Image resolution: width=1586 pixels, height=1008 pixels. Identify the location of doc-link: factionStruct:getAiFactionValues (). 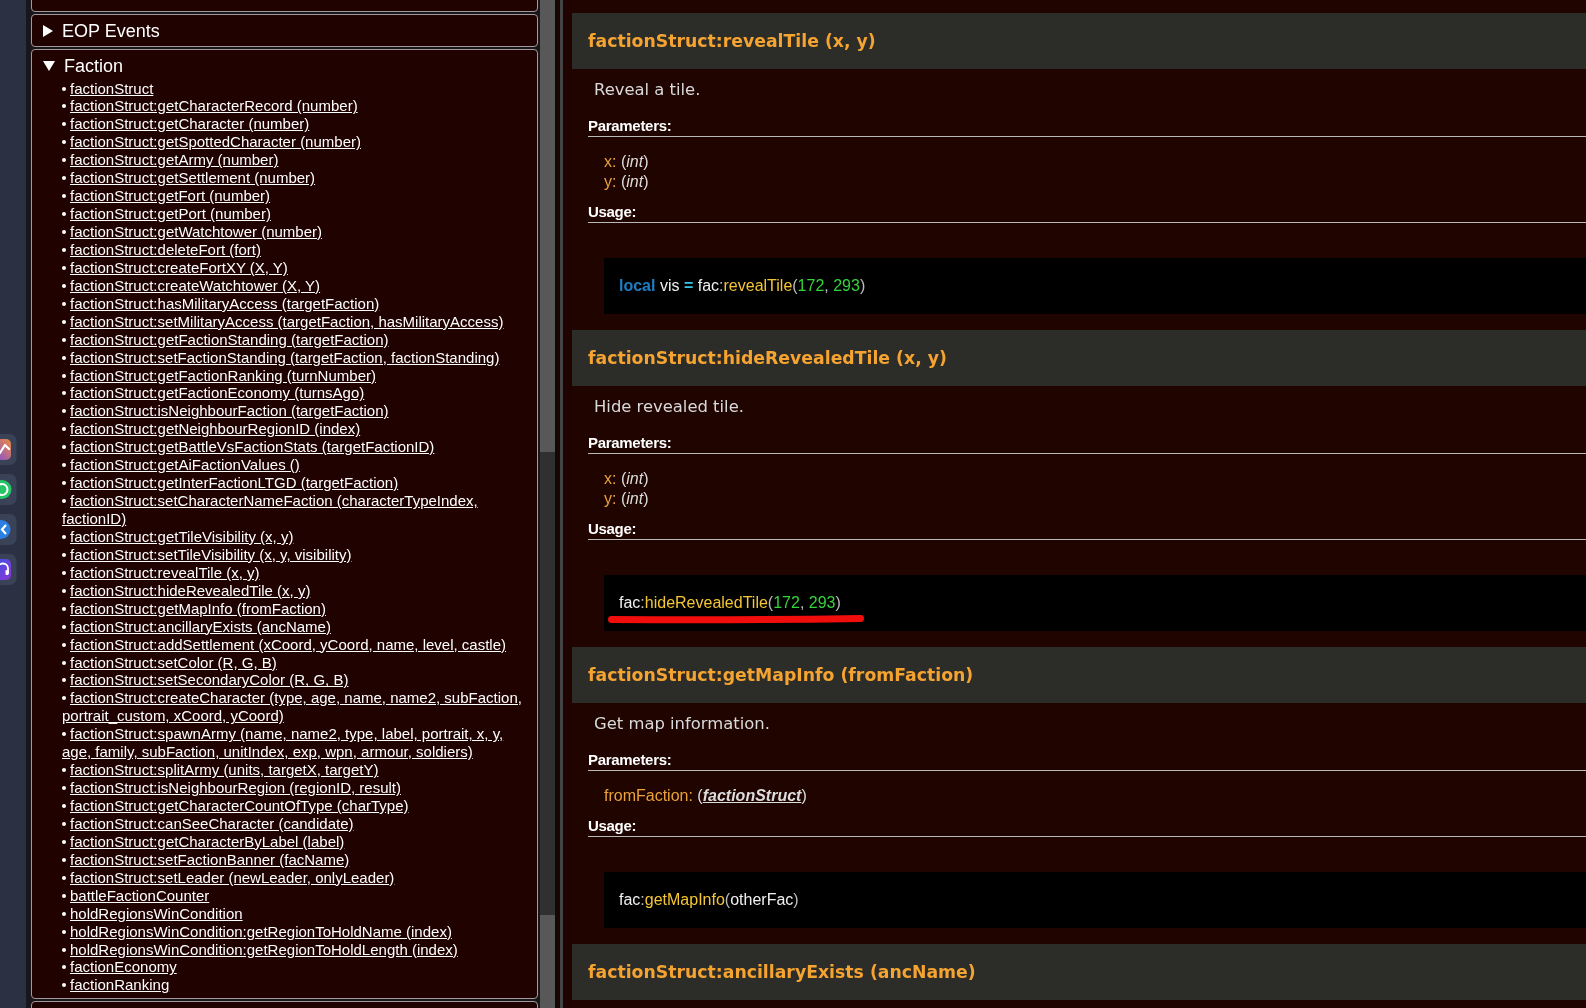
(181, 465).